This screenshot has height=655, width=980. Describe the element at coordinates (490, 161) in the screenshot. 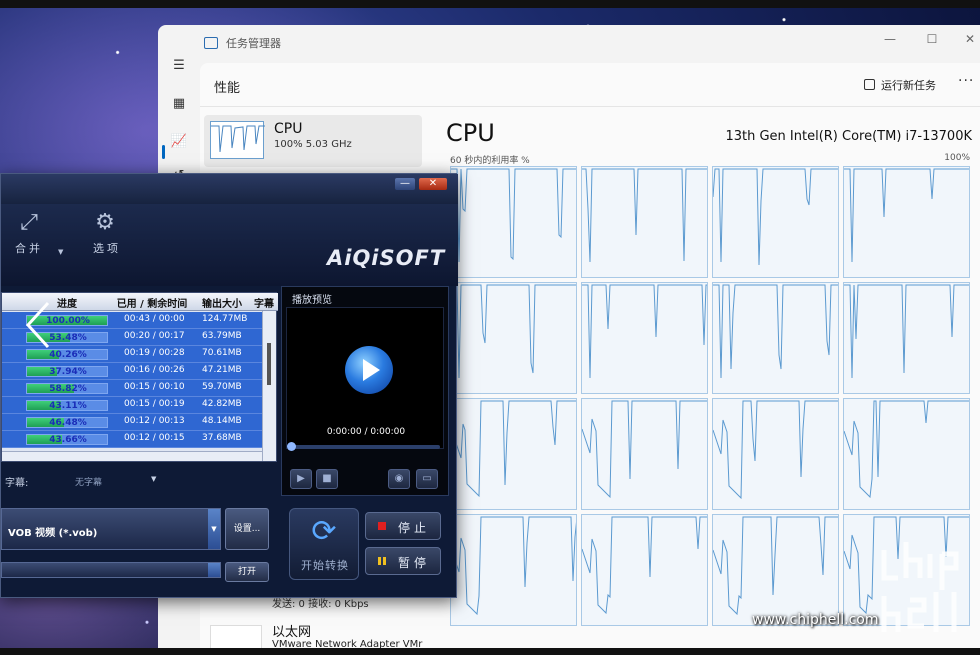

I see `utilization-label: 60 秒内的利用率 %` at that location.